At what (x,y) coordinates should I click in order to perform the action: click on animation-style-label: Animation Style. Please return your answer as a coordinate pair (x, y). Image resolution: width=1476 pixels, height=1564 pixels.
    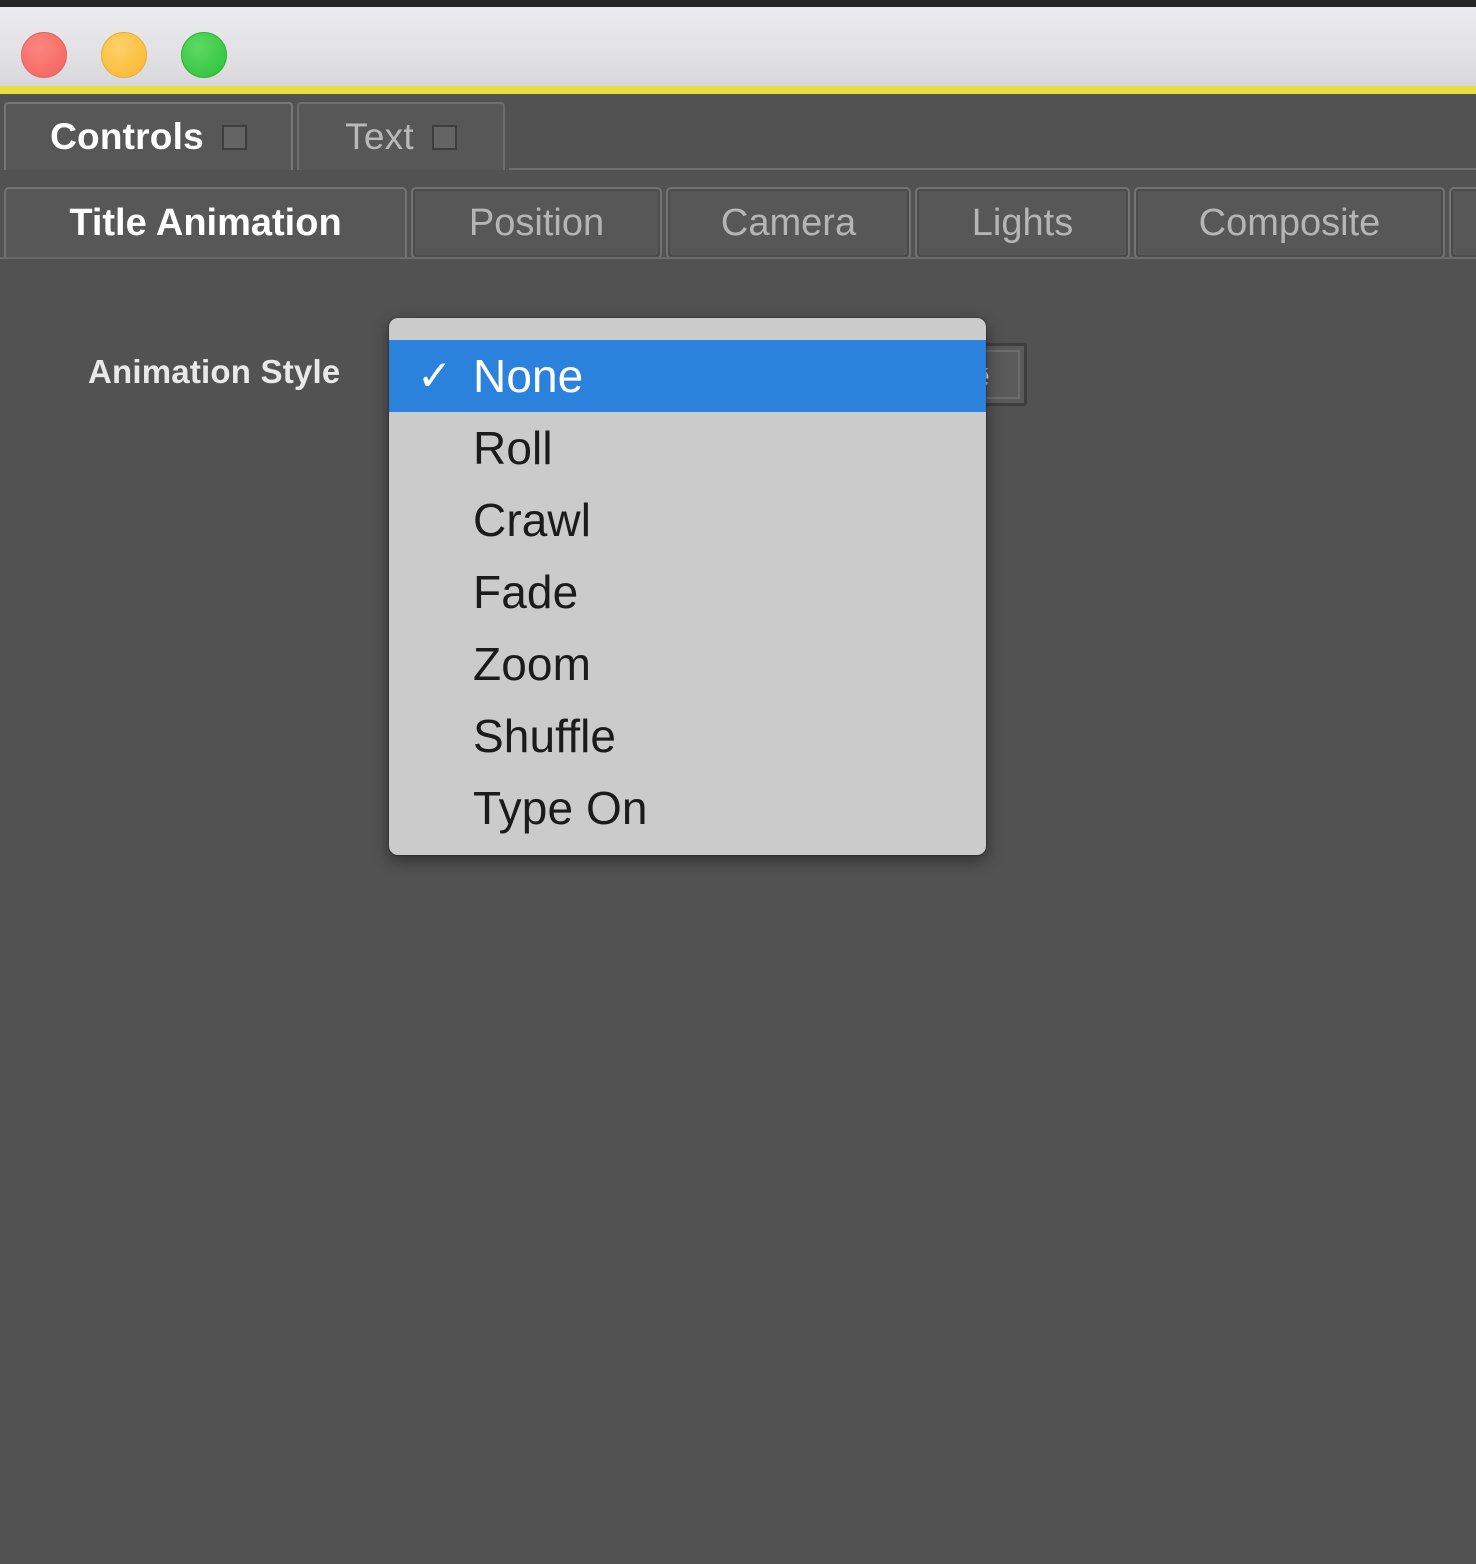
    Looking at the image, I should click on (214, 371).